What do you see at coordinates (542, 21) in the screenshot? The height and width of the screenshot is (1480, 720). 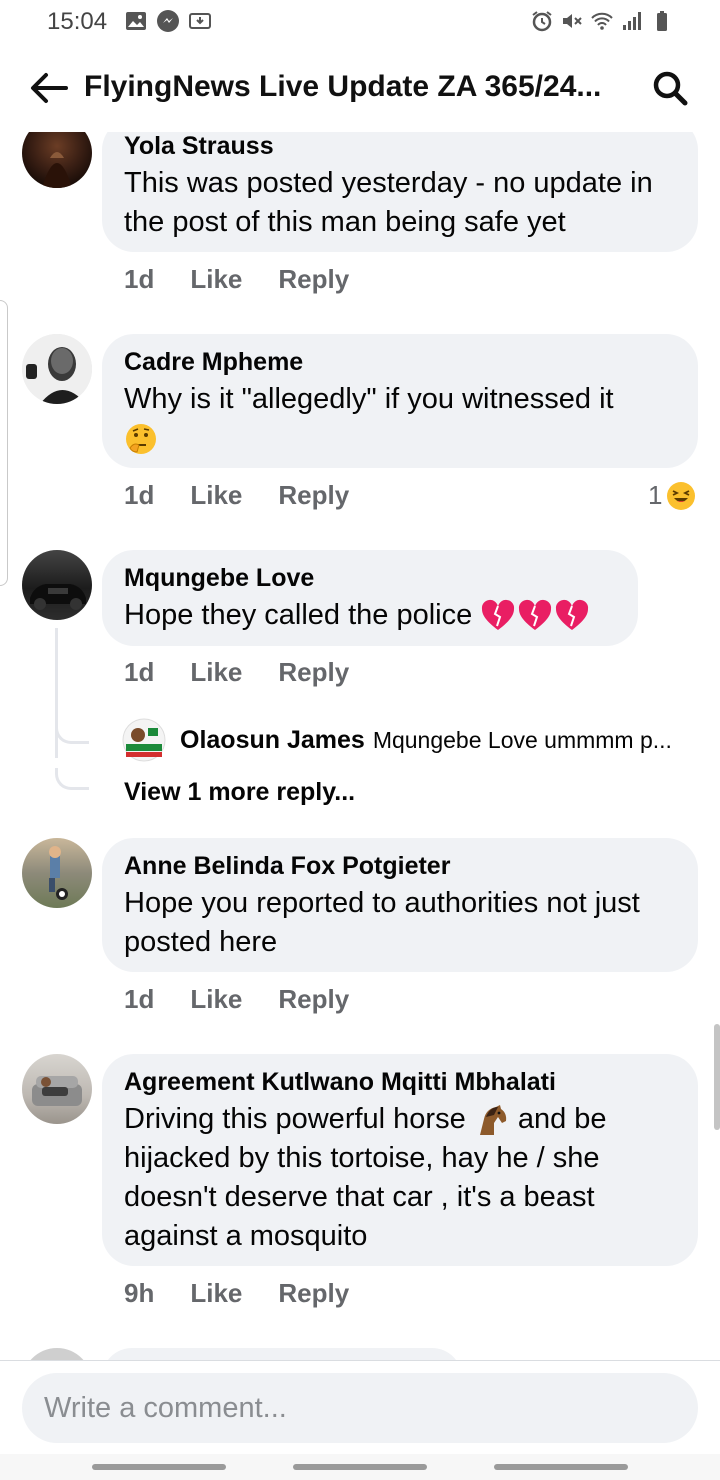 I see `alarm-icon` at bounding box center [542, 21].